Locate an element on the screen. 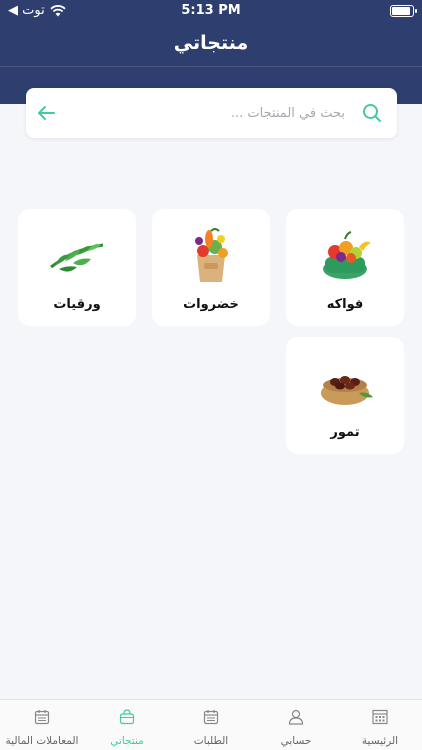 Image resolution: width=422 pixels, height=750 pixels. battery-level is located at coordinates (401, 11).